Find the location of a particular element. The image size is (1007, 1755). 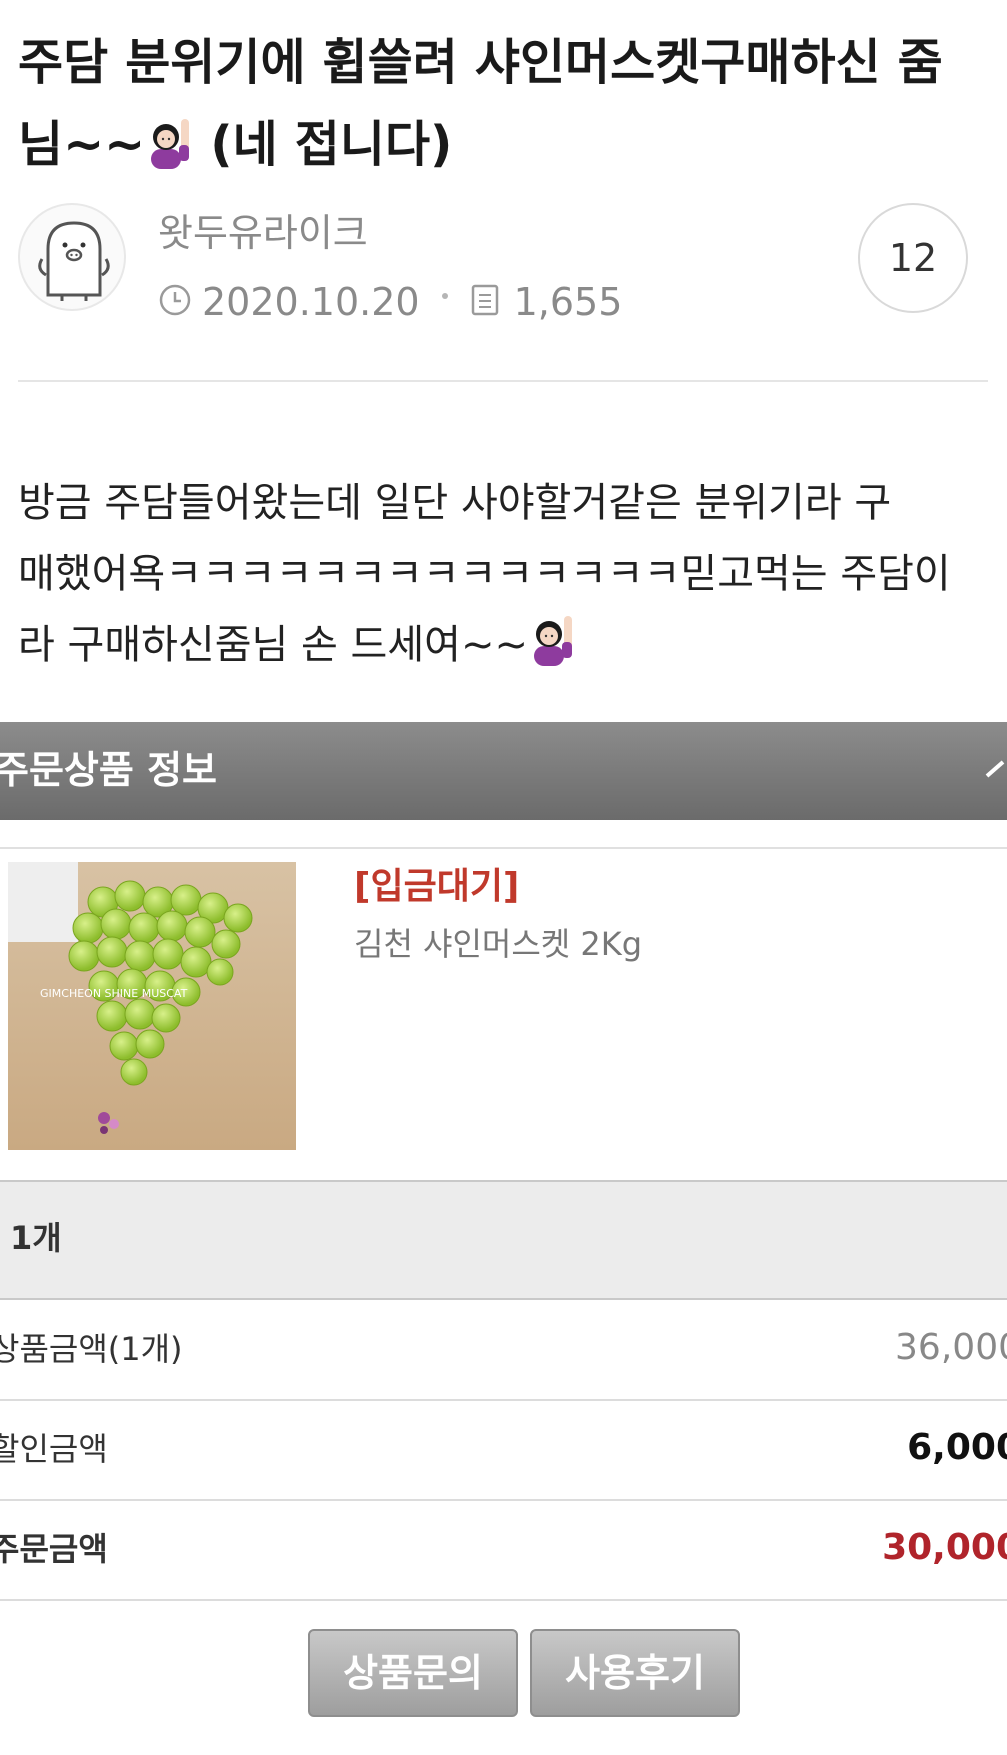

header-divider is located at coordinates (503, 381).